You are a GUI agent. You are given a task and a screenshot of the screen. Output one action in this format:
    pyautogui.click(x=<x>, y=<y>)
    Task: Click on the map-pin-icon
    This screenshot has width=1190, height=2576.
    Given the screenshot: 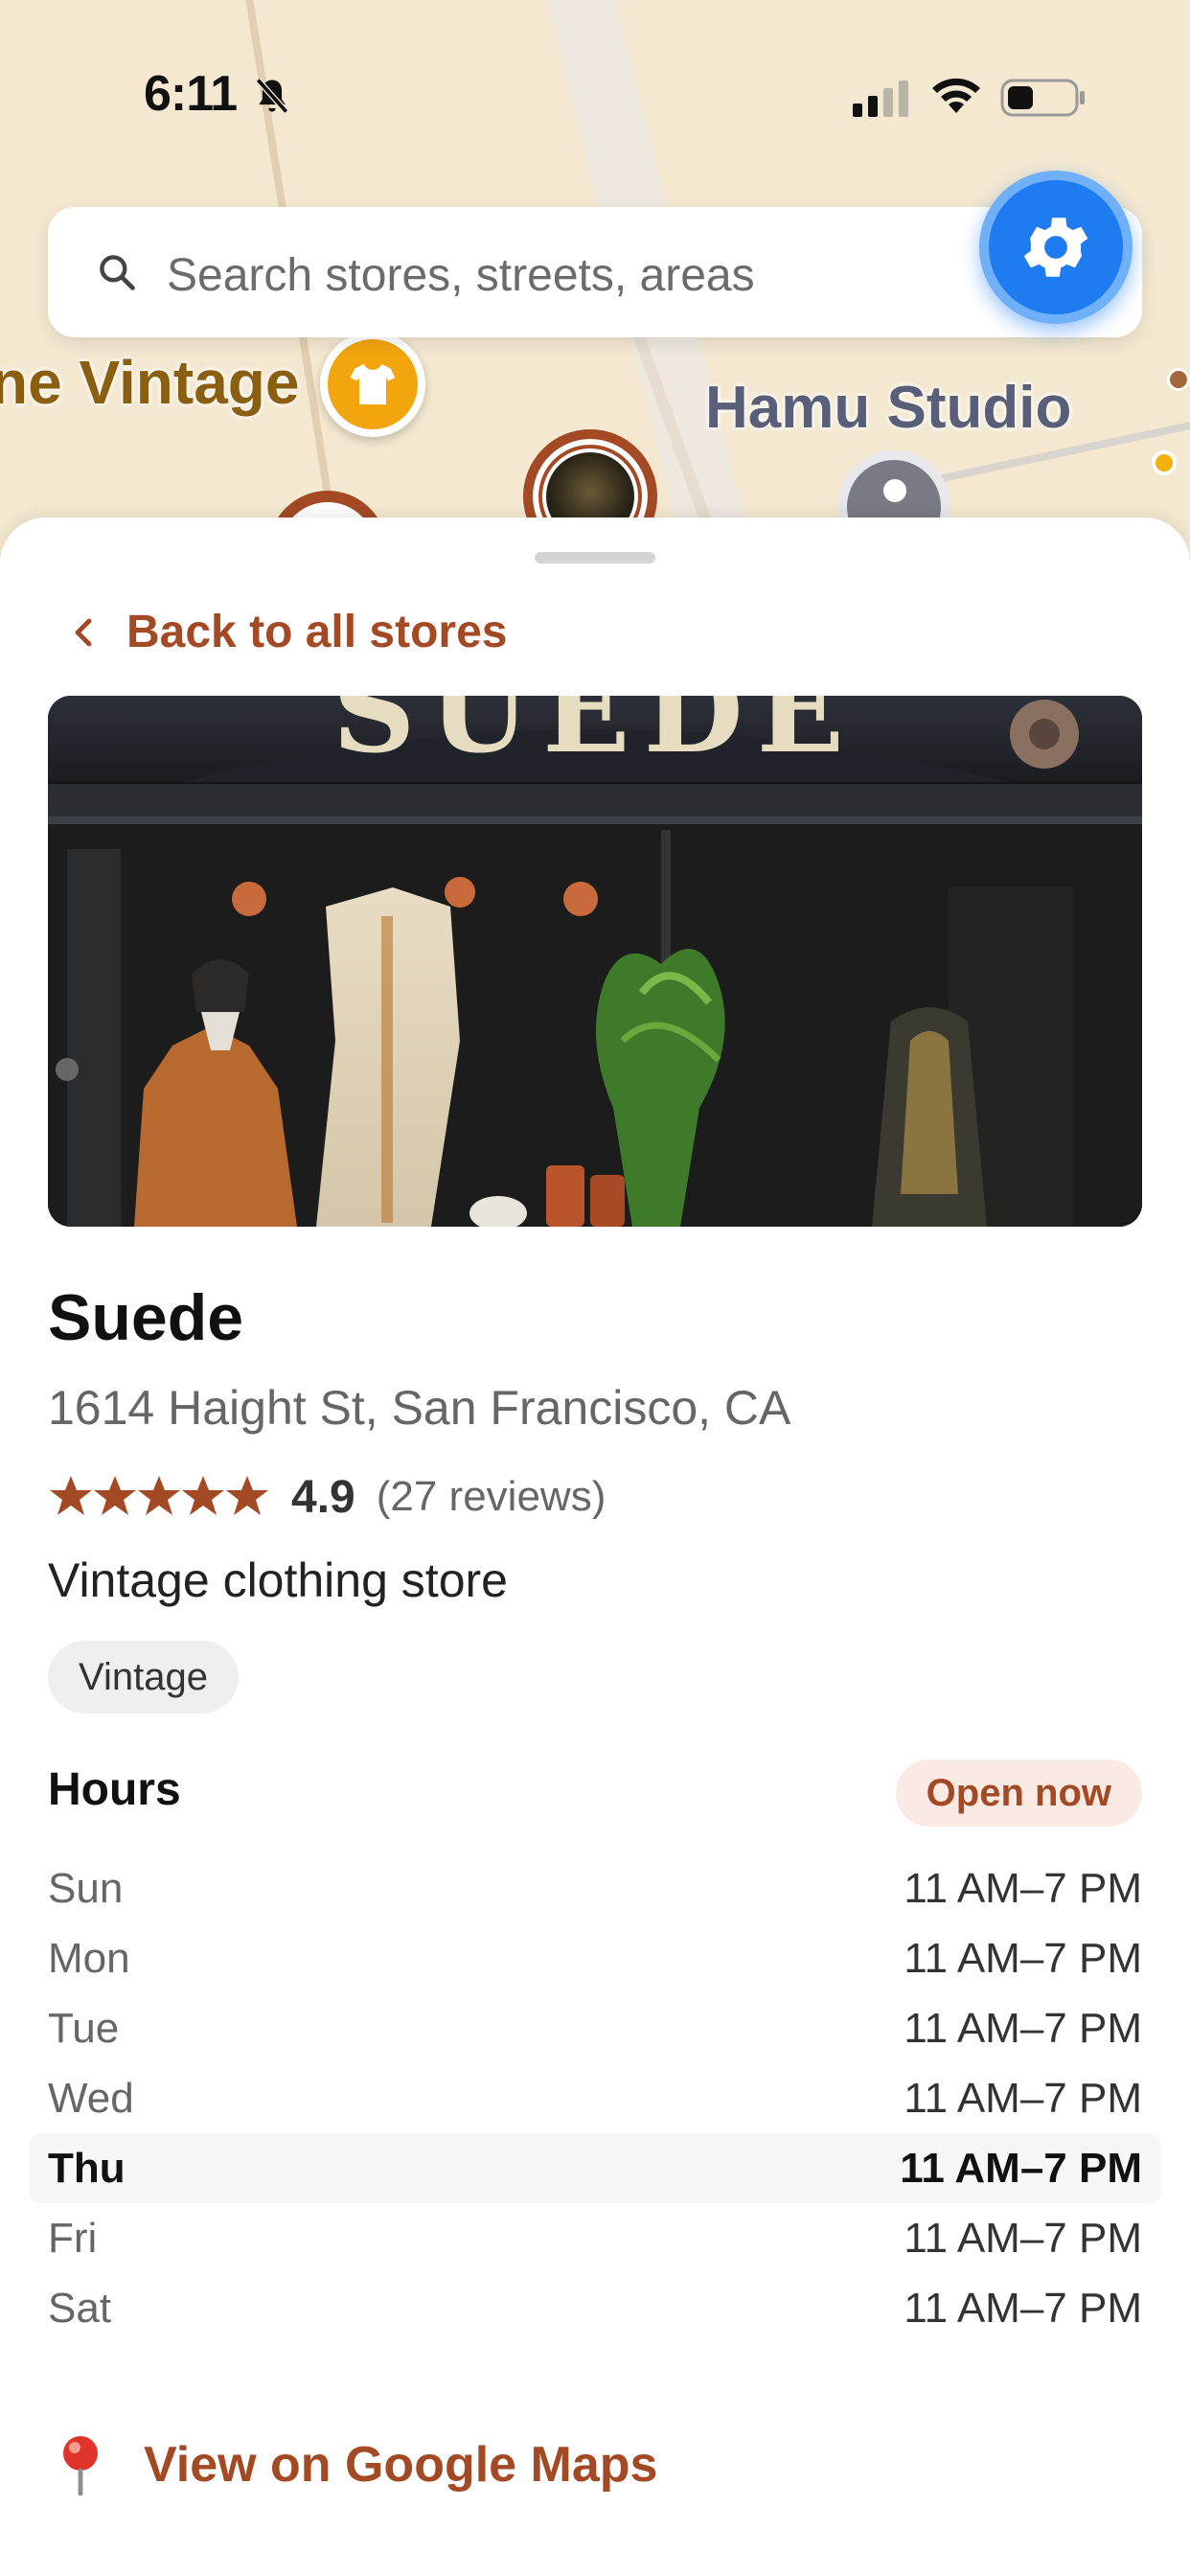 What is the action you would take?
    pyautogui.click(x=81, y=2466)
    